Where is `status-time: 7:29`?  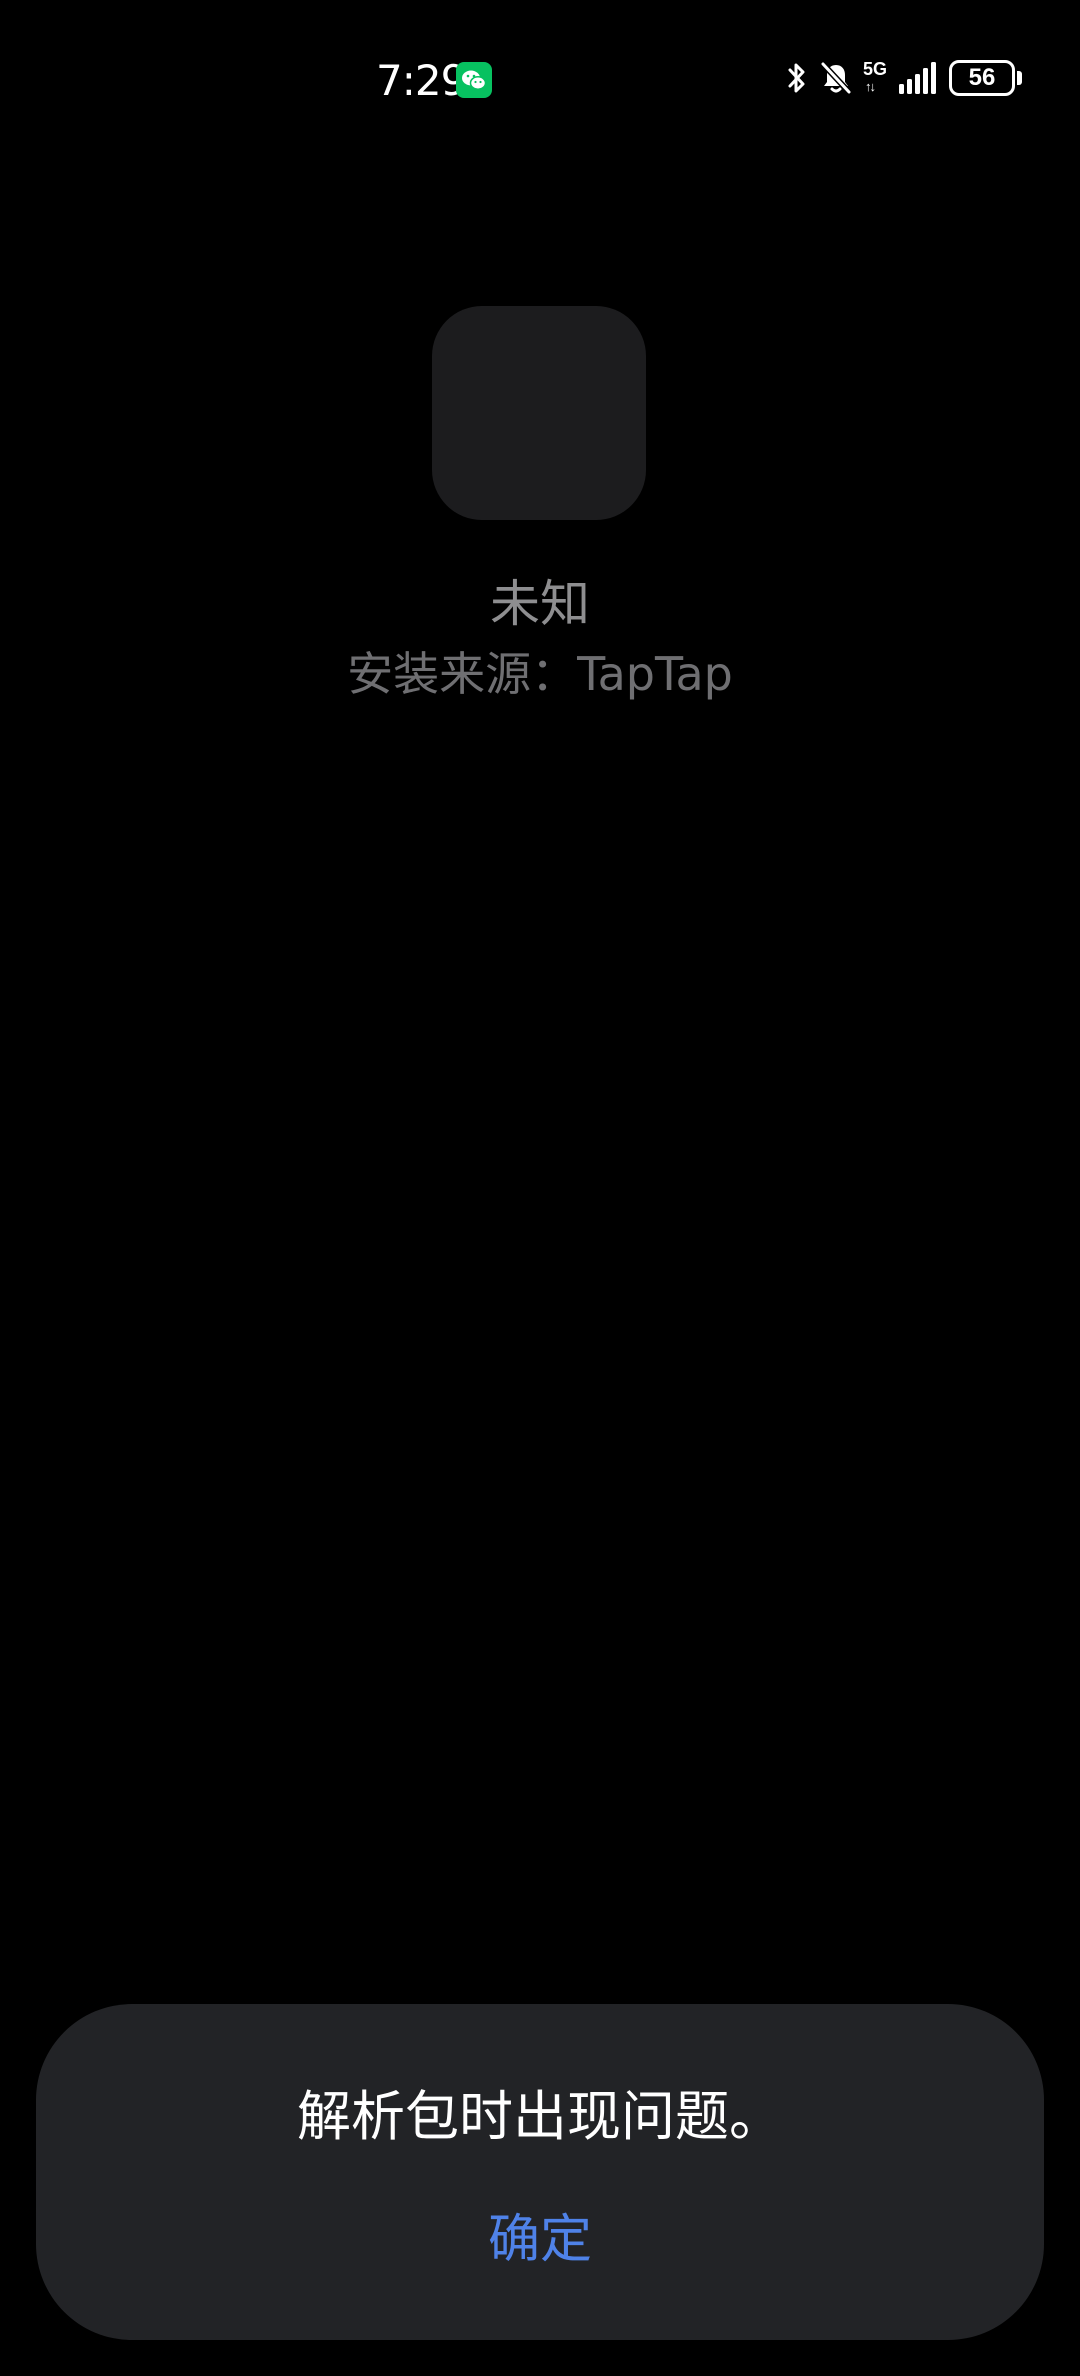 status-time: 7:29 is located at coordinates (421, 80).